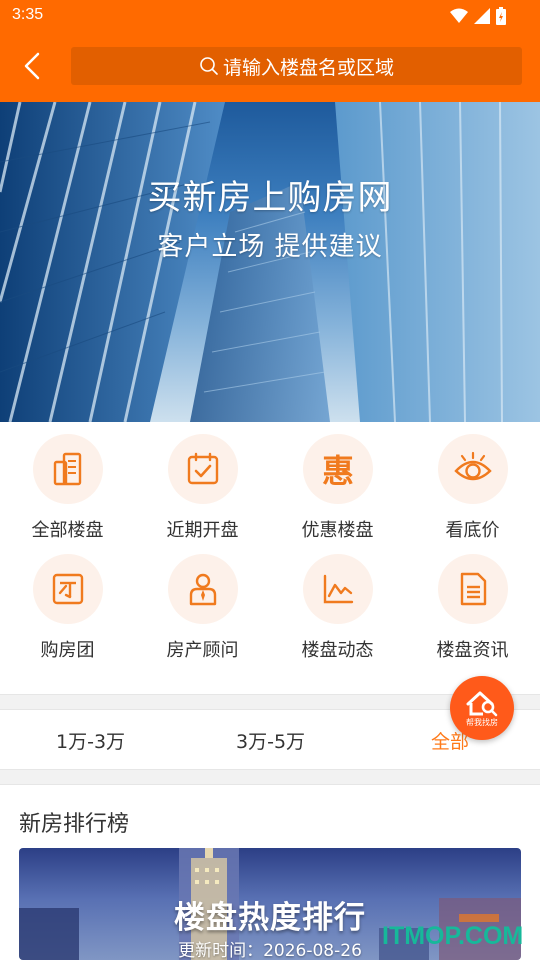 Image resolution: width=540 pixels, height=960 pixels. What do you see at coordinates (308, 67) in the screenshot?
I see `search-placeholder: 请输入楼盘名或区域` at bounding box center [308, 67].